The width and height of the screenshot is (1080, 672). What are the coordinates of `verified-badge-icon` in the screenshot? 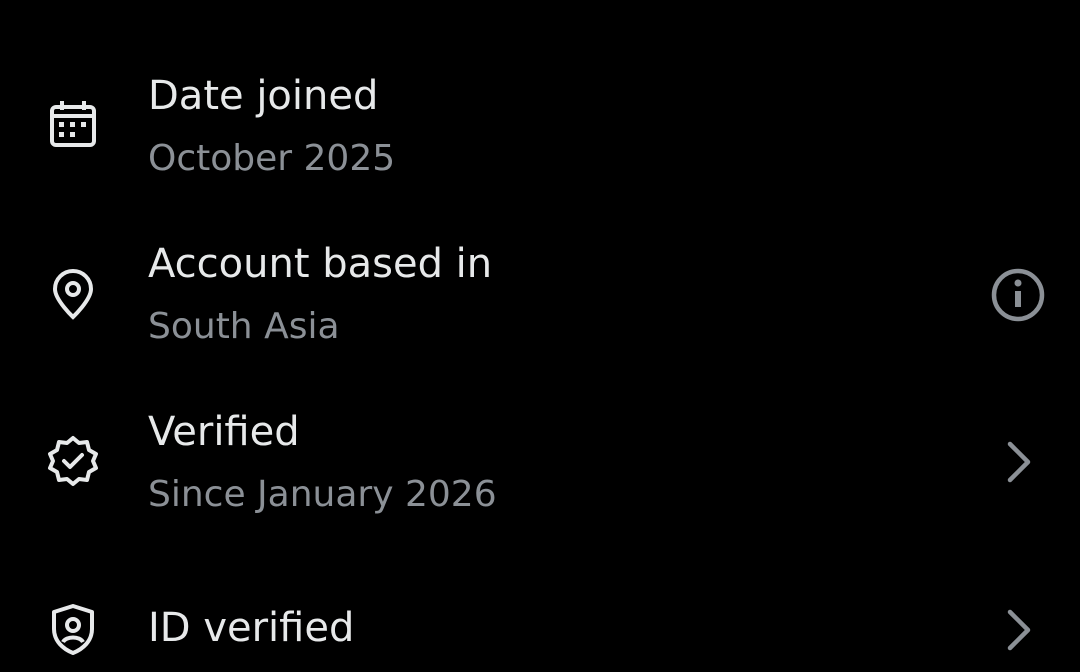 It's located at (73, 461).